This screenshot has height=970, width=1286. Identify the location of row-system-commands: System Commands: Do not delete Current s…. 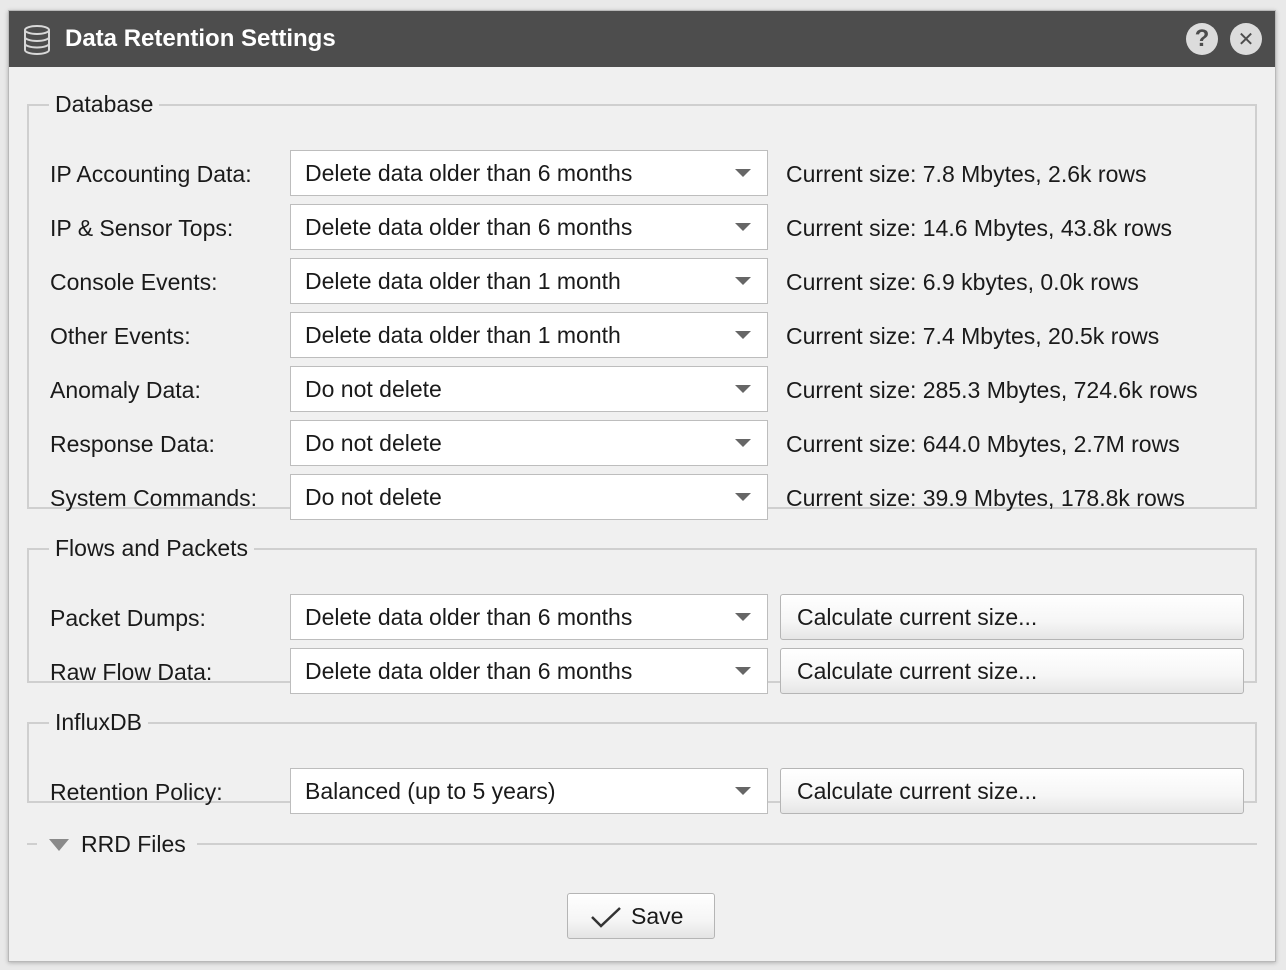
(642, 498).